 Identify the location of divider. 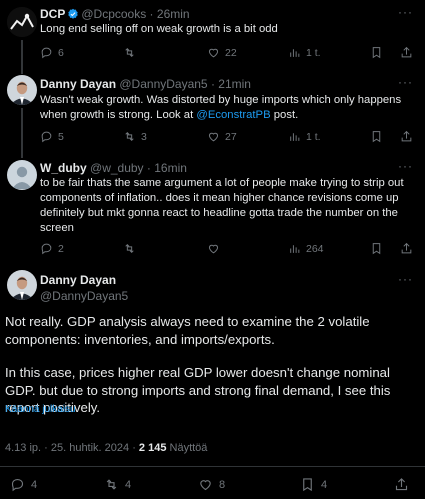
(212, 466).